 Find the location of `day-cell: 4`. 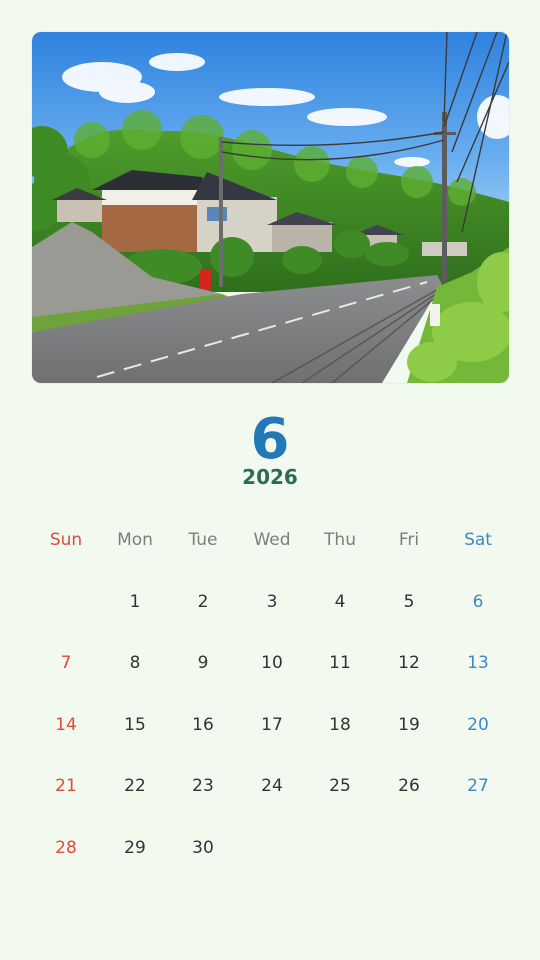

day-cell: 4 is located at coordinates (340, 602).